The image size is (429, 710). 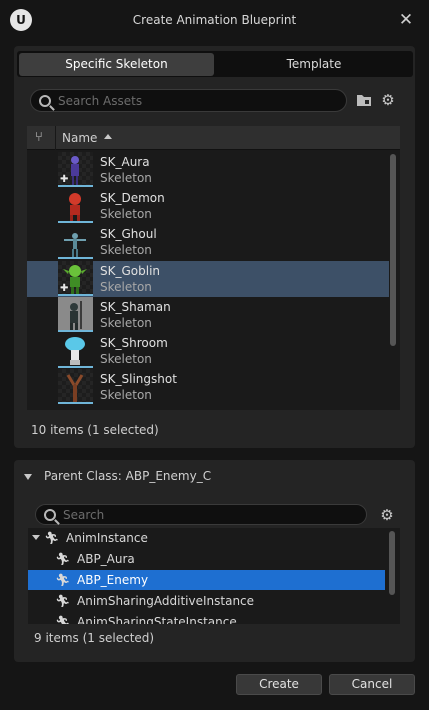 I want to click on tree-row-anim-sharing-state: 🏃︎ AnimSharingStateInstance, so click(x=206, y=618).